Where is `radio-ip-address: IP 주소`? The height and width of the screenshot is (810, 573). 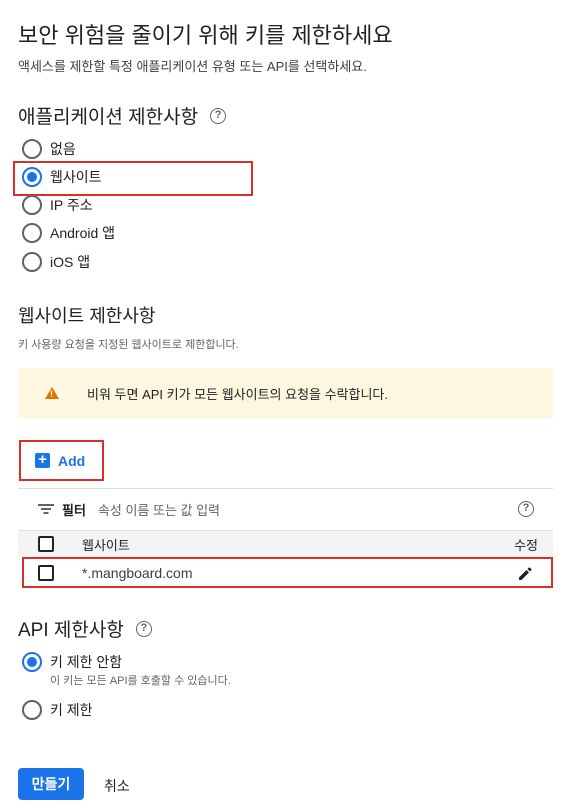 radio-ip-address: IP 주소 is located at coordinates (57, 205).